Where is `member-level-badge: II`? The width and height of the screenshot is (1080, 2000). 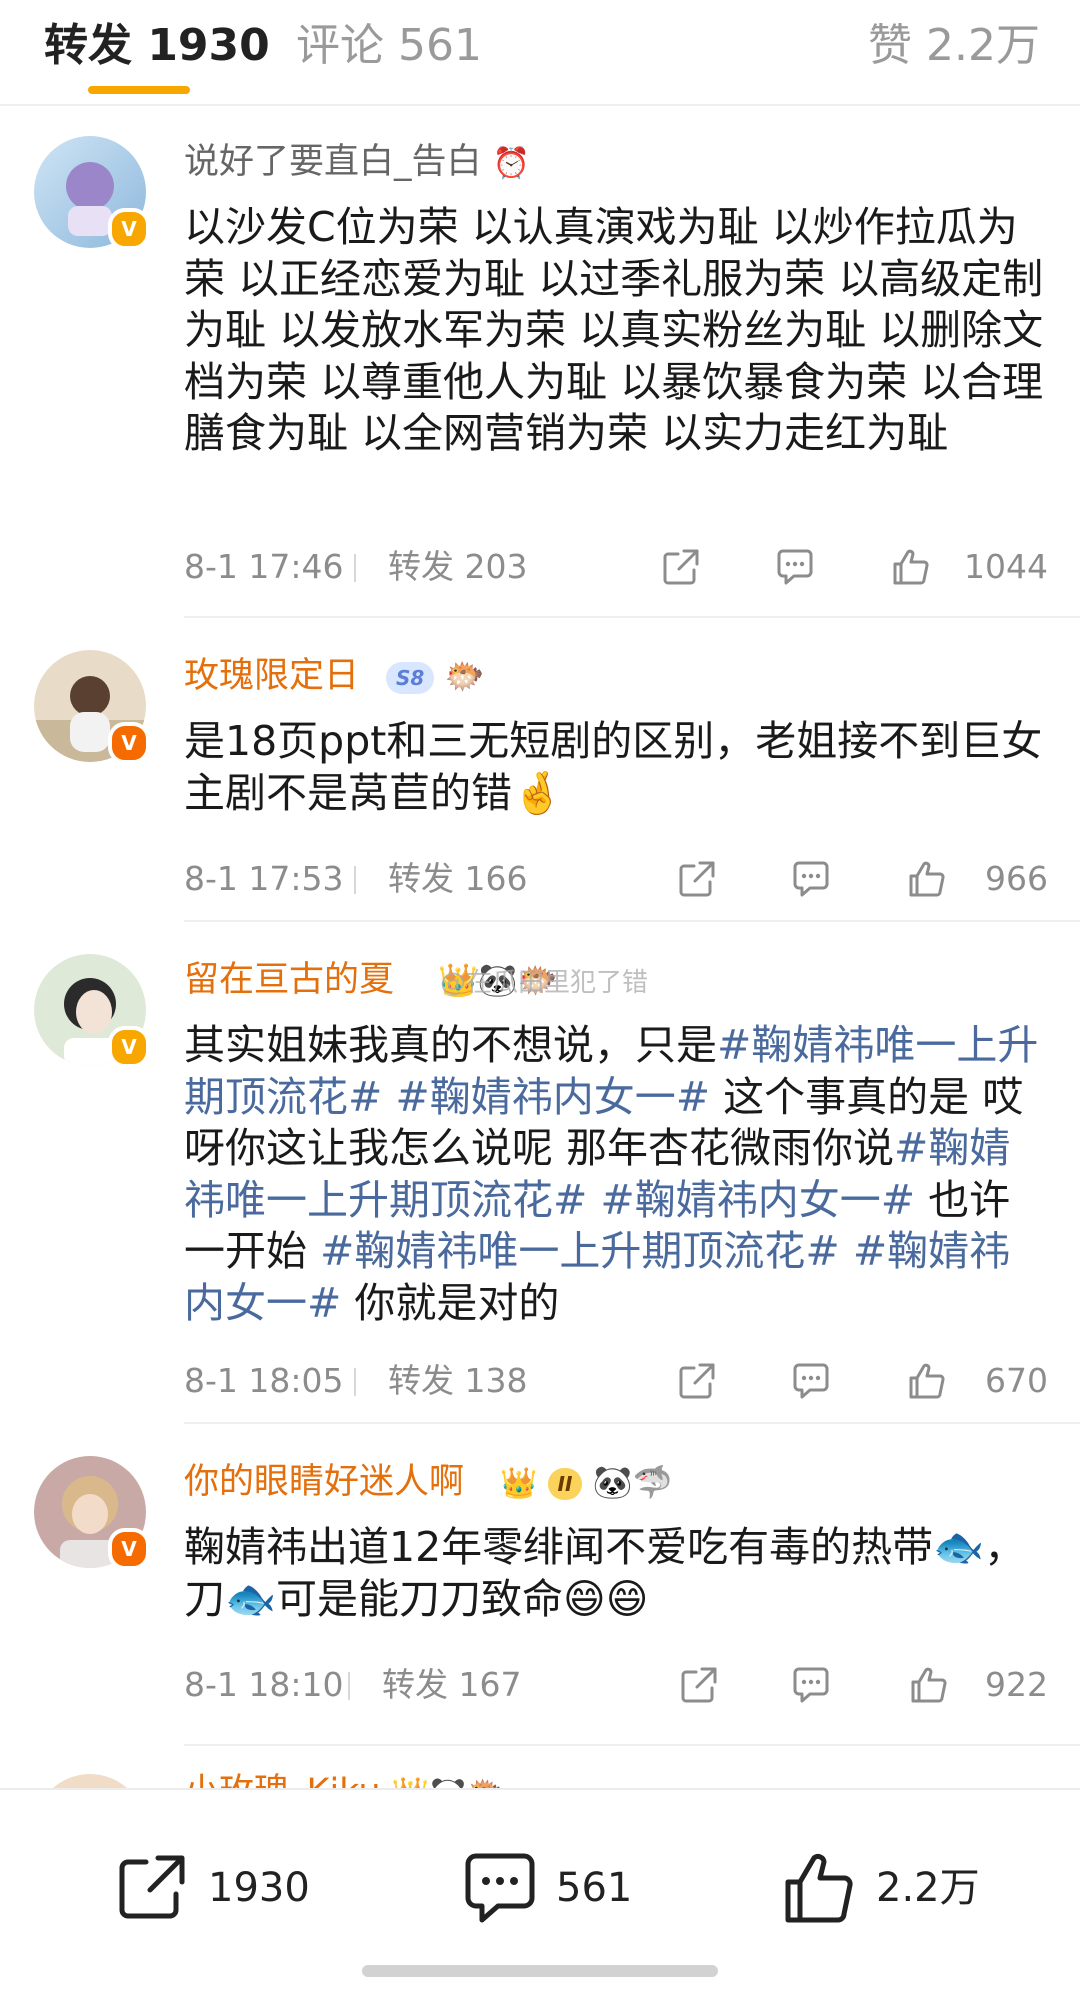
member-level-badge: II is located at coordinates (565, 1484).